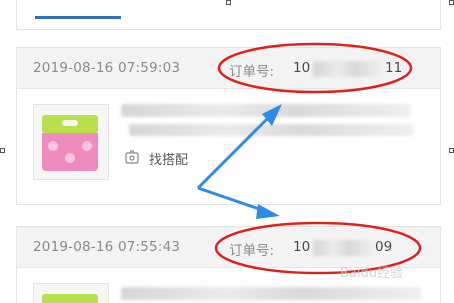  What do you see at coordinates (78, 17) in the screenshot?
I see `tab-active-underline` at bounding box center [78, 17].